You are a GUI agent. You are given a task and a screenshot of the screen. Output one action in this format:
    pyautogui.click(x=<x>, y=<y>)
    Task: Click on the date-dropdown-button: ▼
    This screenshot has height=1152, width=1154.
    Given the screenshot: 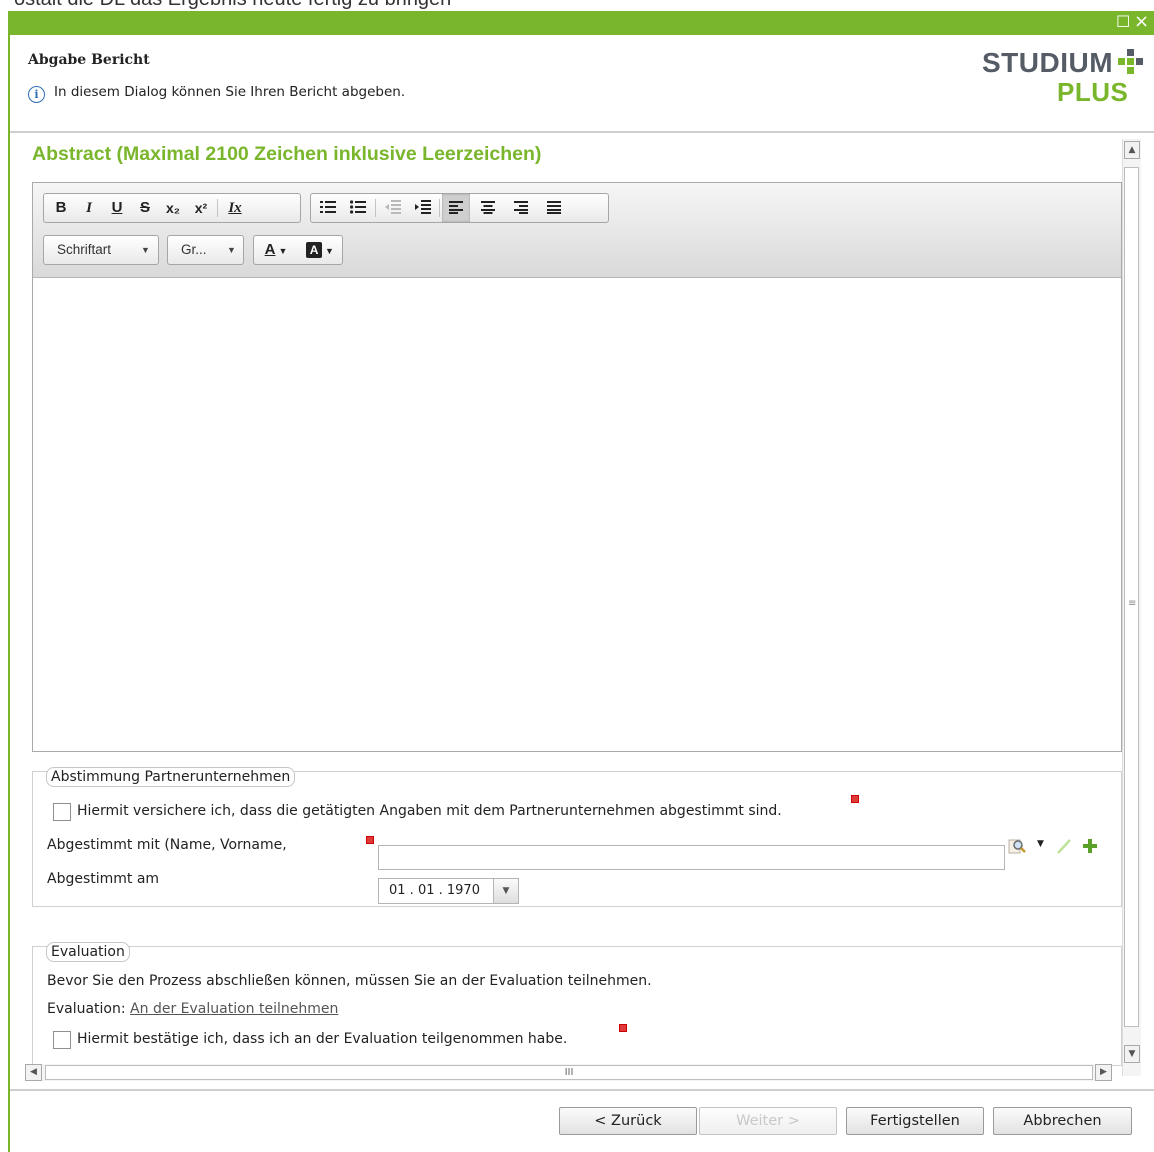 What is the action you would take?
    pyautogui.click(x=505, y=891)
    